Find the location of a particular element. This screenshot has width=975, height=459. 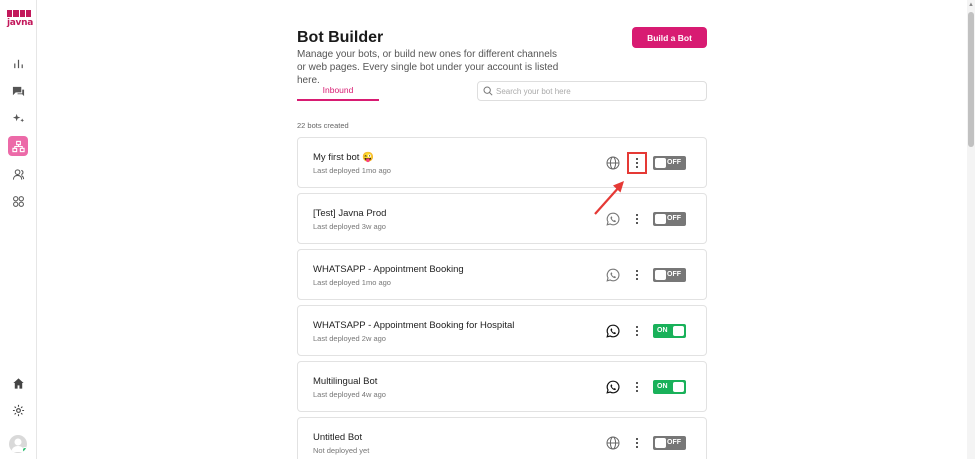

bot-deployed-status: Last deployed 2w ago is located at coordinates (349, 338).